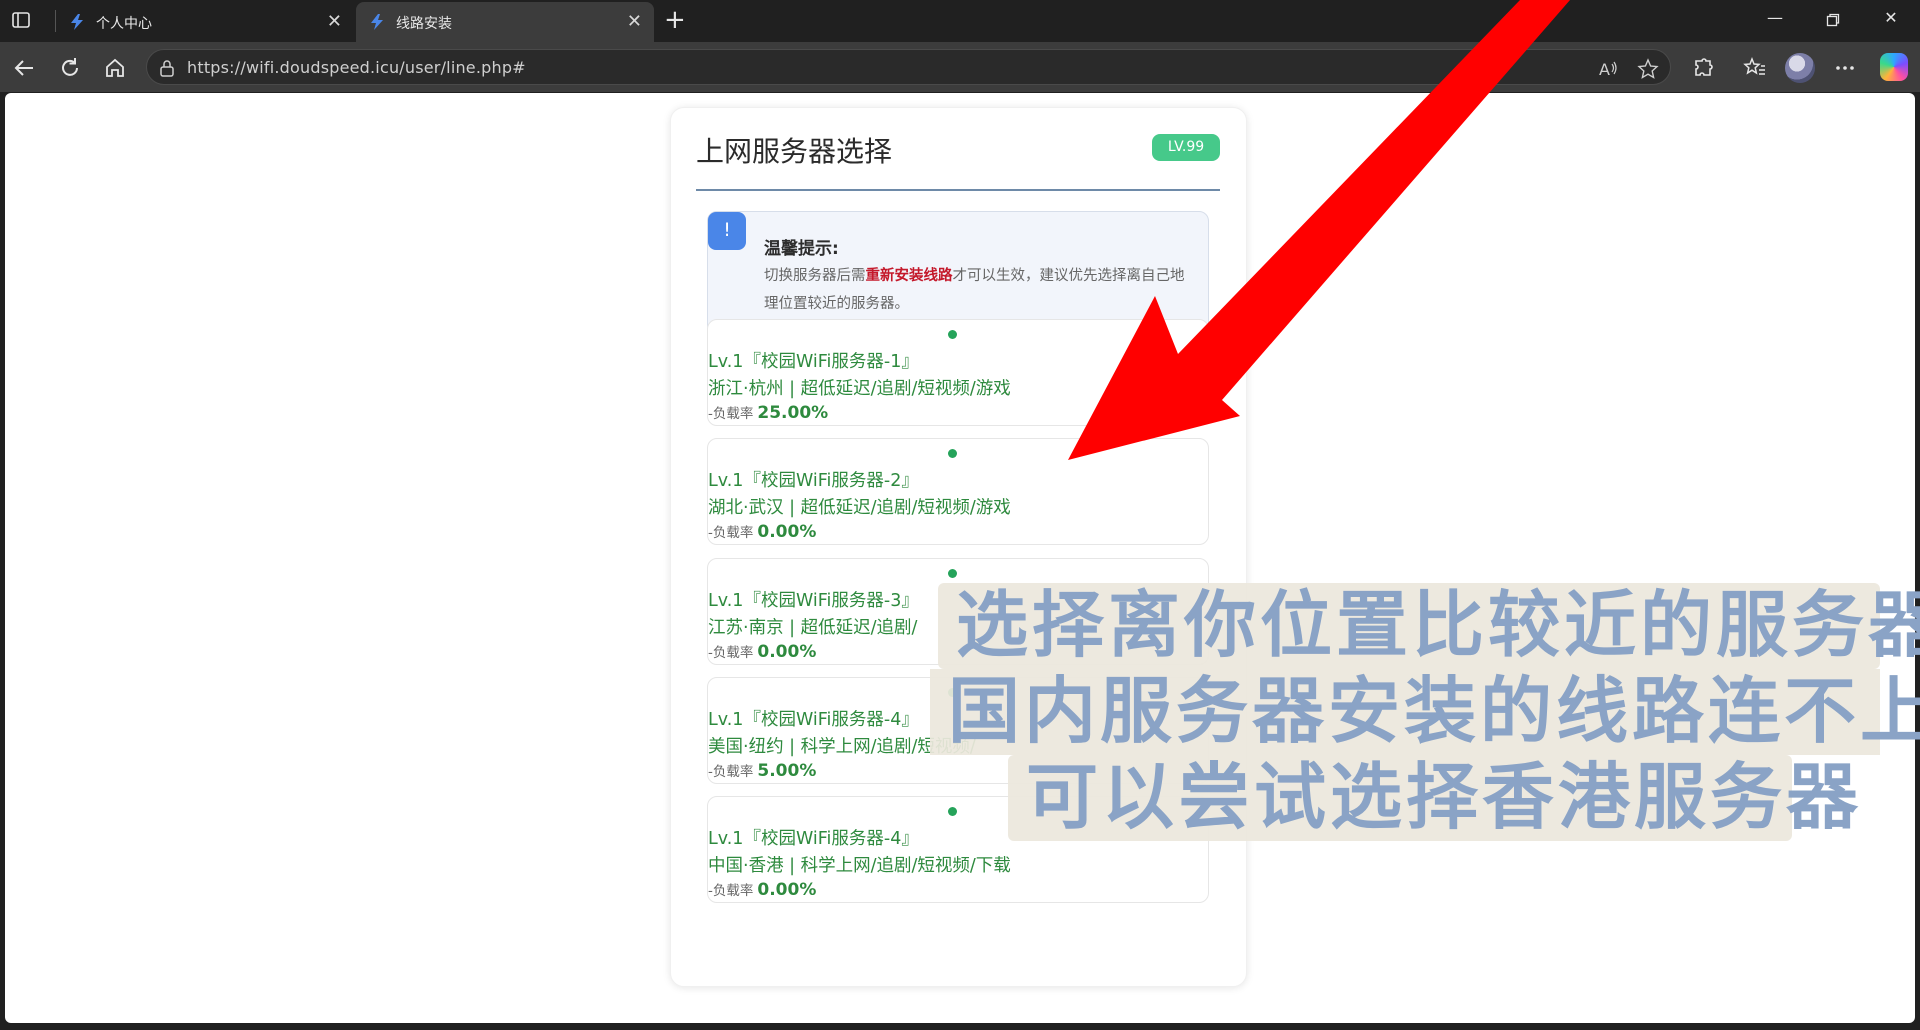  Describe the element at coordinates (25, 68) in the screenshot. I see `back-arrow-icon` at that location.